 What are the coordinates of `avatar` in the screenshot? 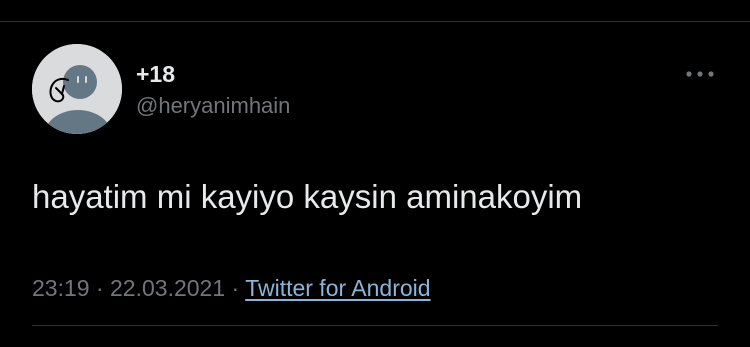 It's located at (77, 89).